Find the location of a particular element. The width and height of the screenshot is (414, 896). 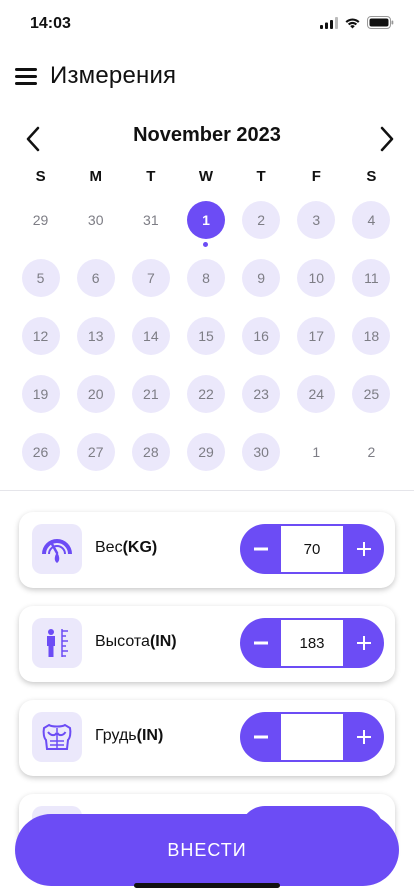

calendar-day: 22 is located at coordinates (205, 394).